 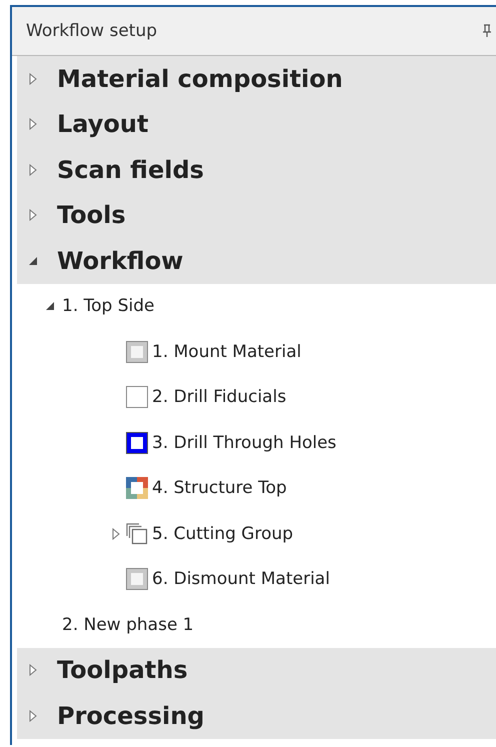 What do you see at coordinates (256, 715) in the screenshot?
I see `section-header: Processing` at bounding box center [256, 715].